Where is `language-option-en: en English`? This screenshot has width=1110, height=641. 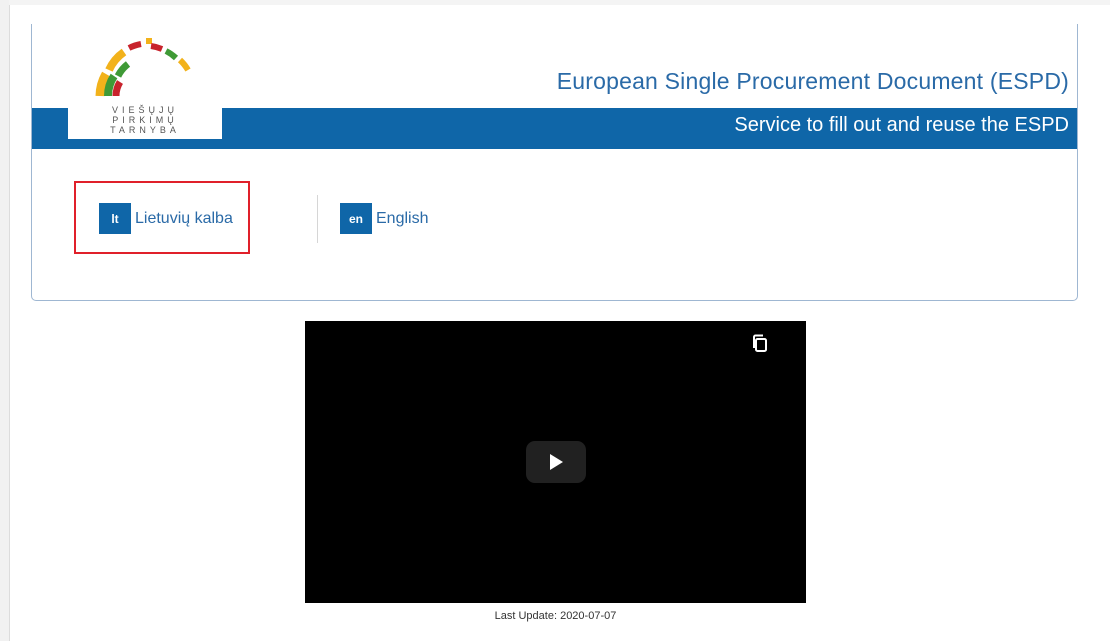 language-option-en: en English is located at coordinates (384, 218).